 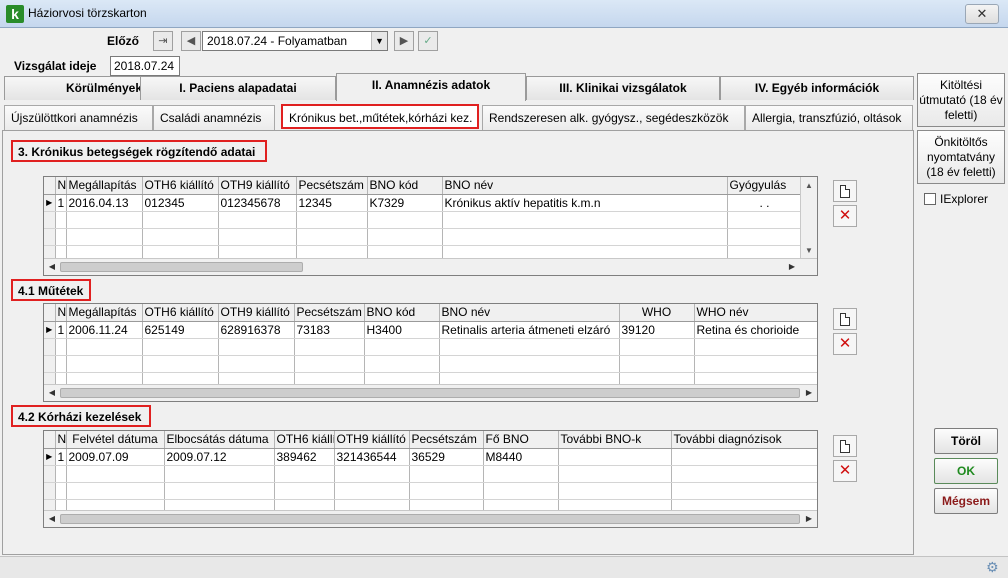 What do you see at coordinates (329, 330) in the screenshot?
I see `cell: 73183` at bounding box center [329, 330].